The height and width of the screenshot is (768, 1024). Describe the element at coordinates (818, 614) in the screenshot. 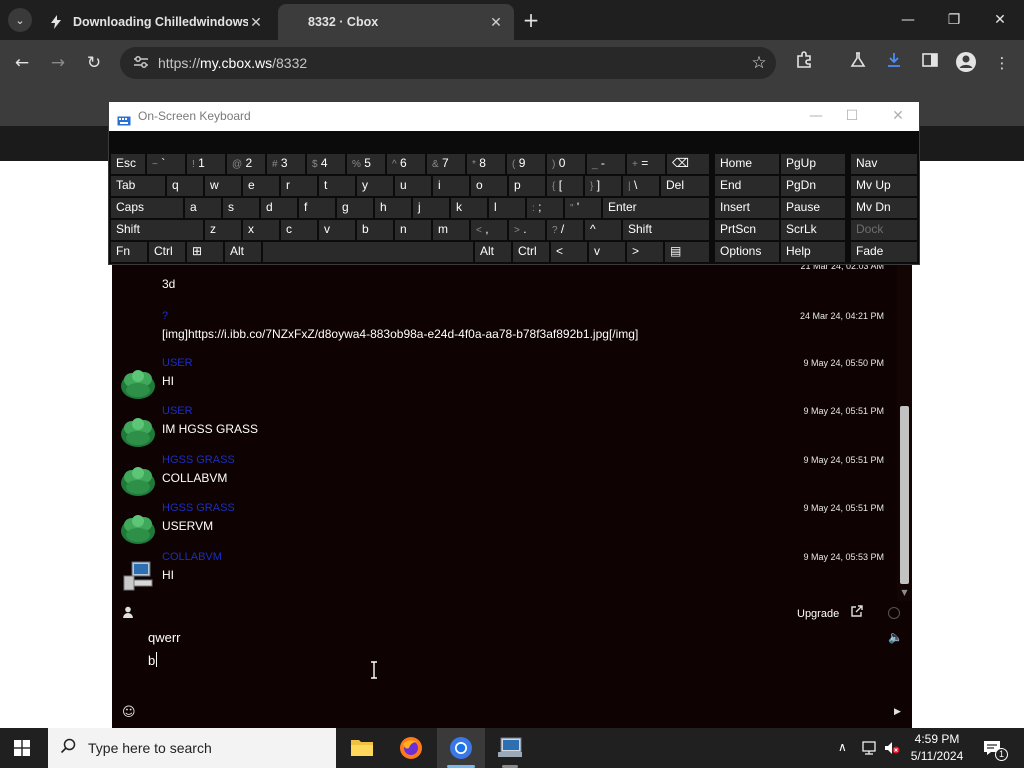

I see `upgrade-link: Upgrade` at that location.